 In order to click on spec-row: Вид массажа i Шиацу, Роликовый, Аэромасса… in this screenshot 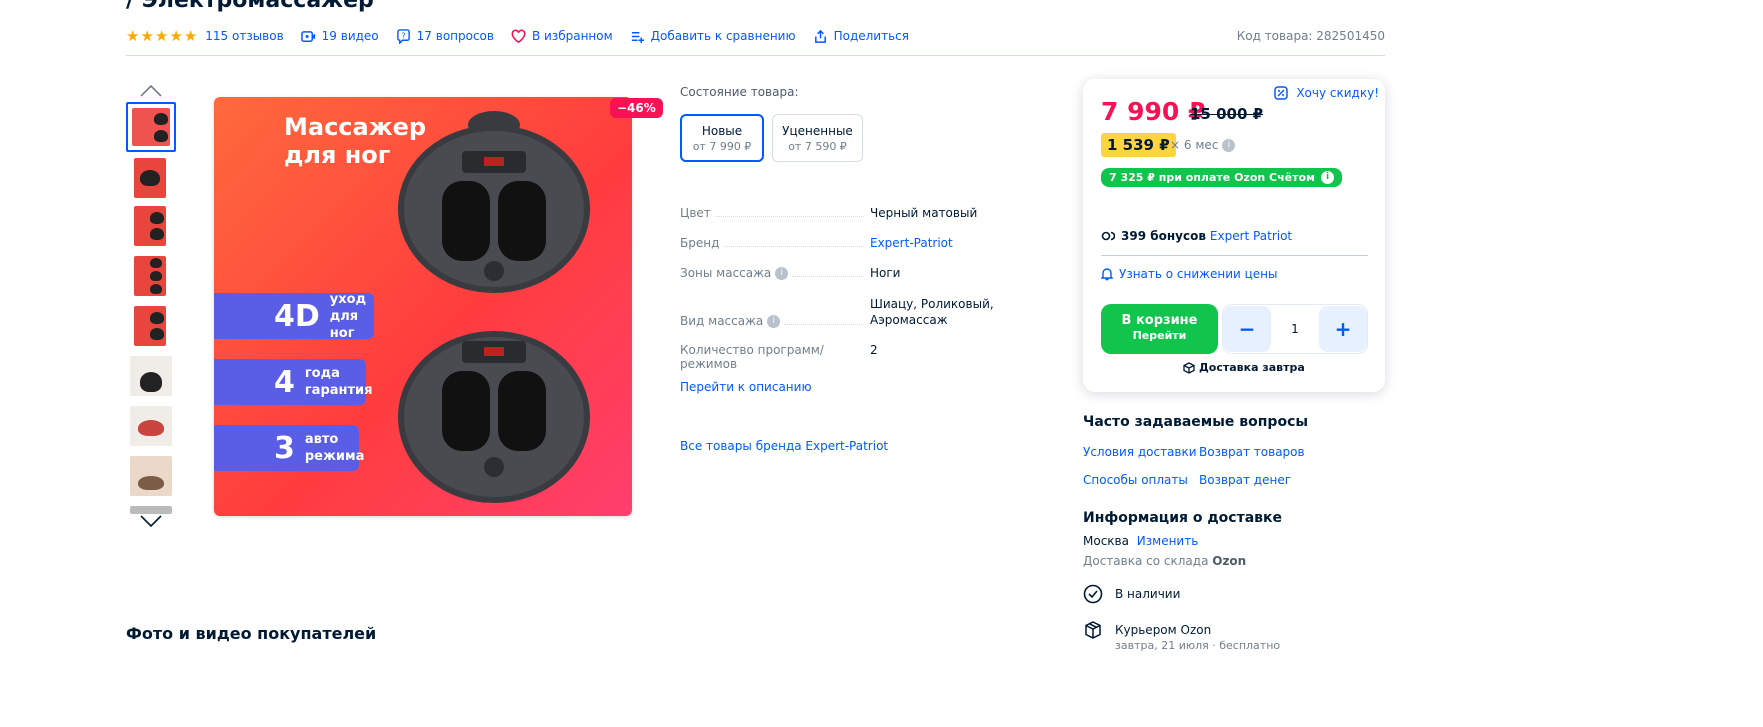, I will do `click(850, 314)`.